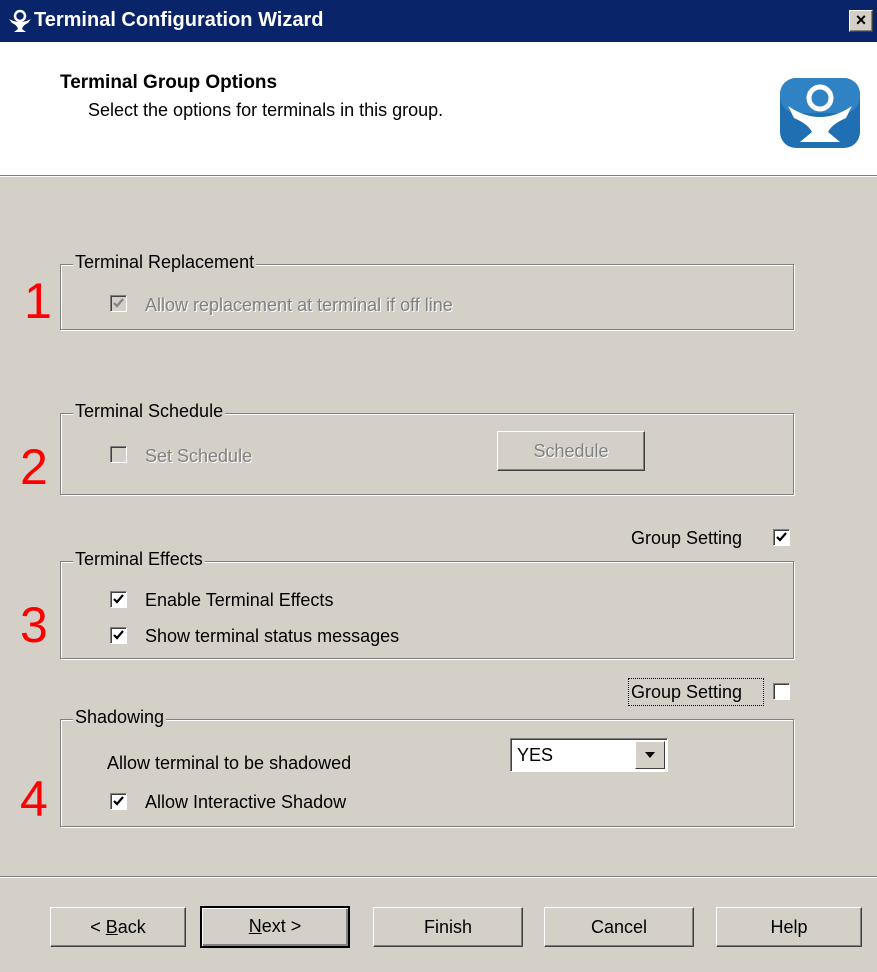 The image size is (877, 972). What do you see at coordinates (438, 21) in the screenshot?
I see `title-bar: Terminal Configuration Wizard ×` at bounding box center [438, 21].